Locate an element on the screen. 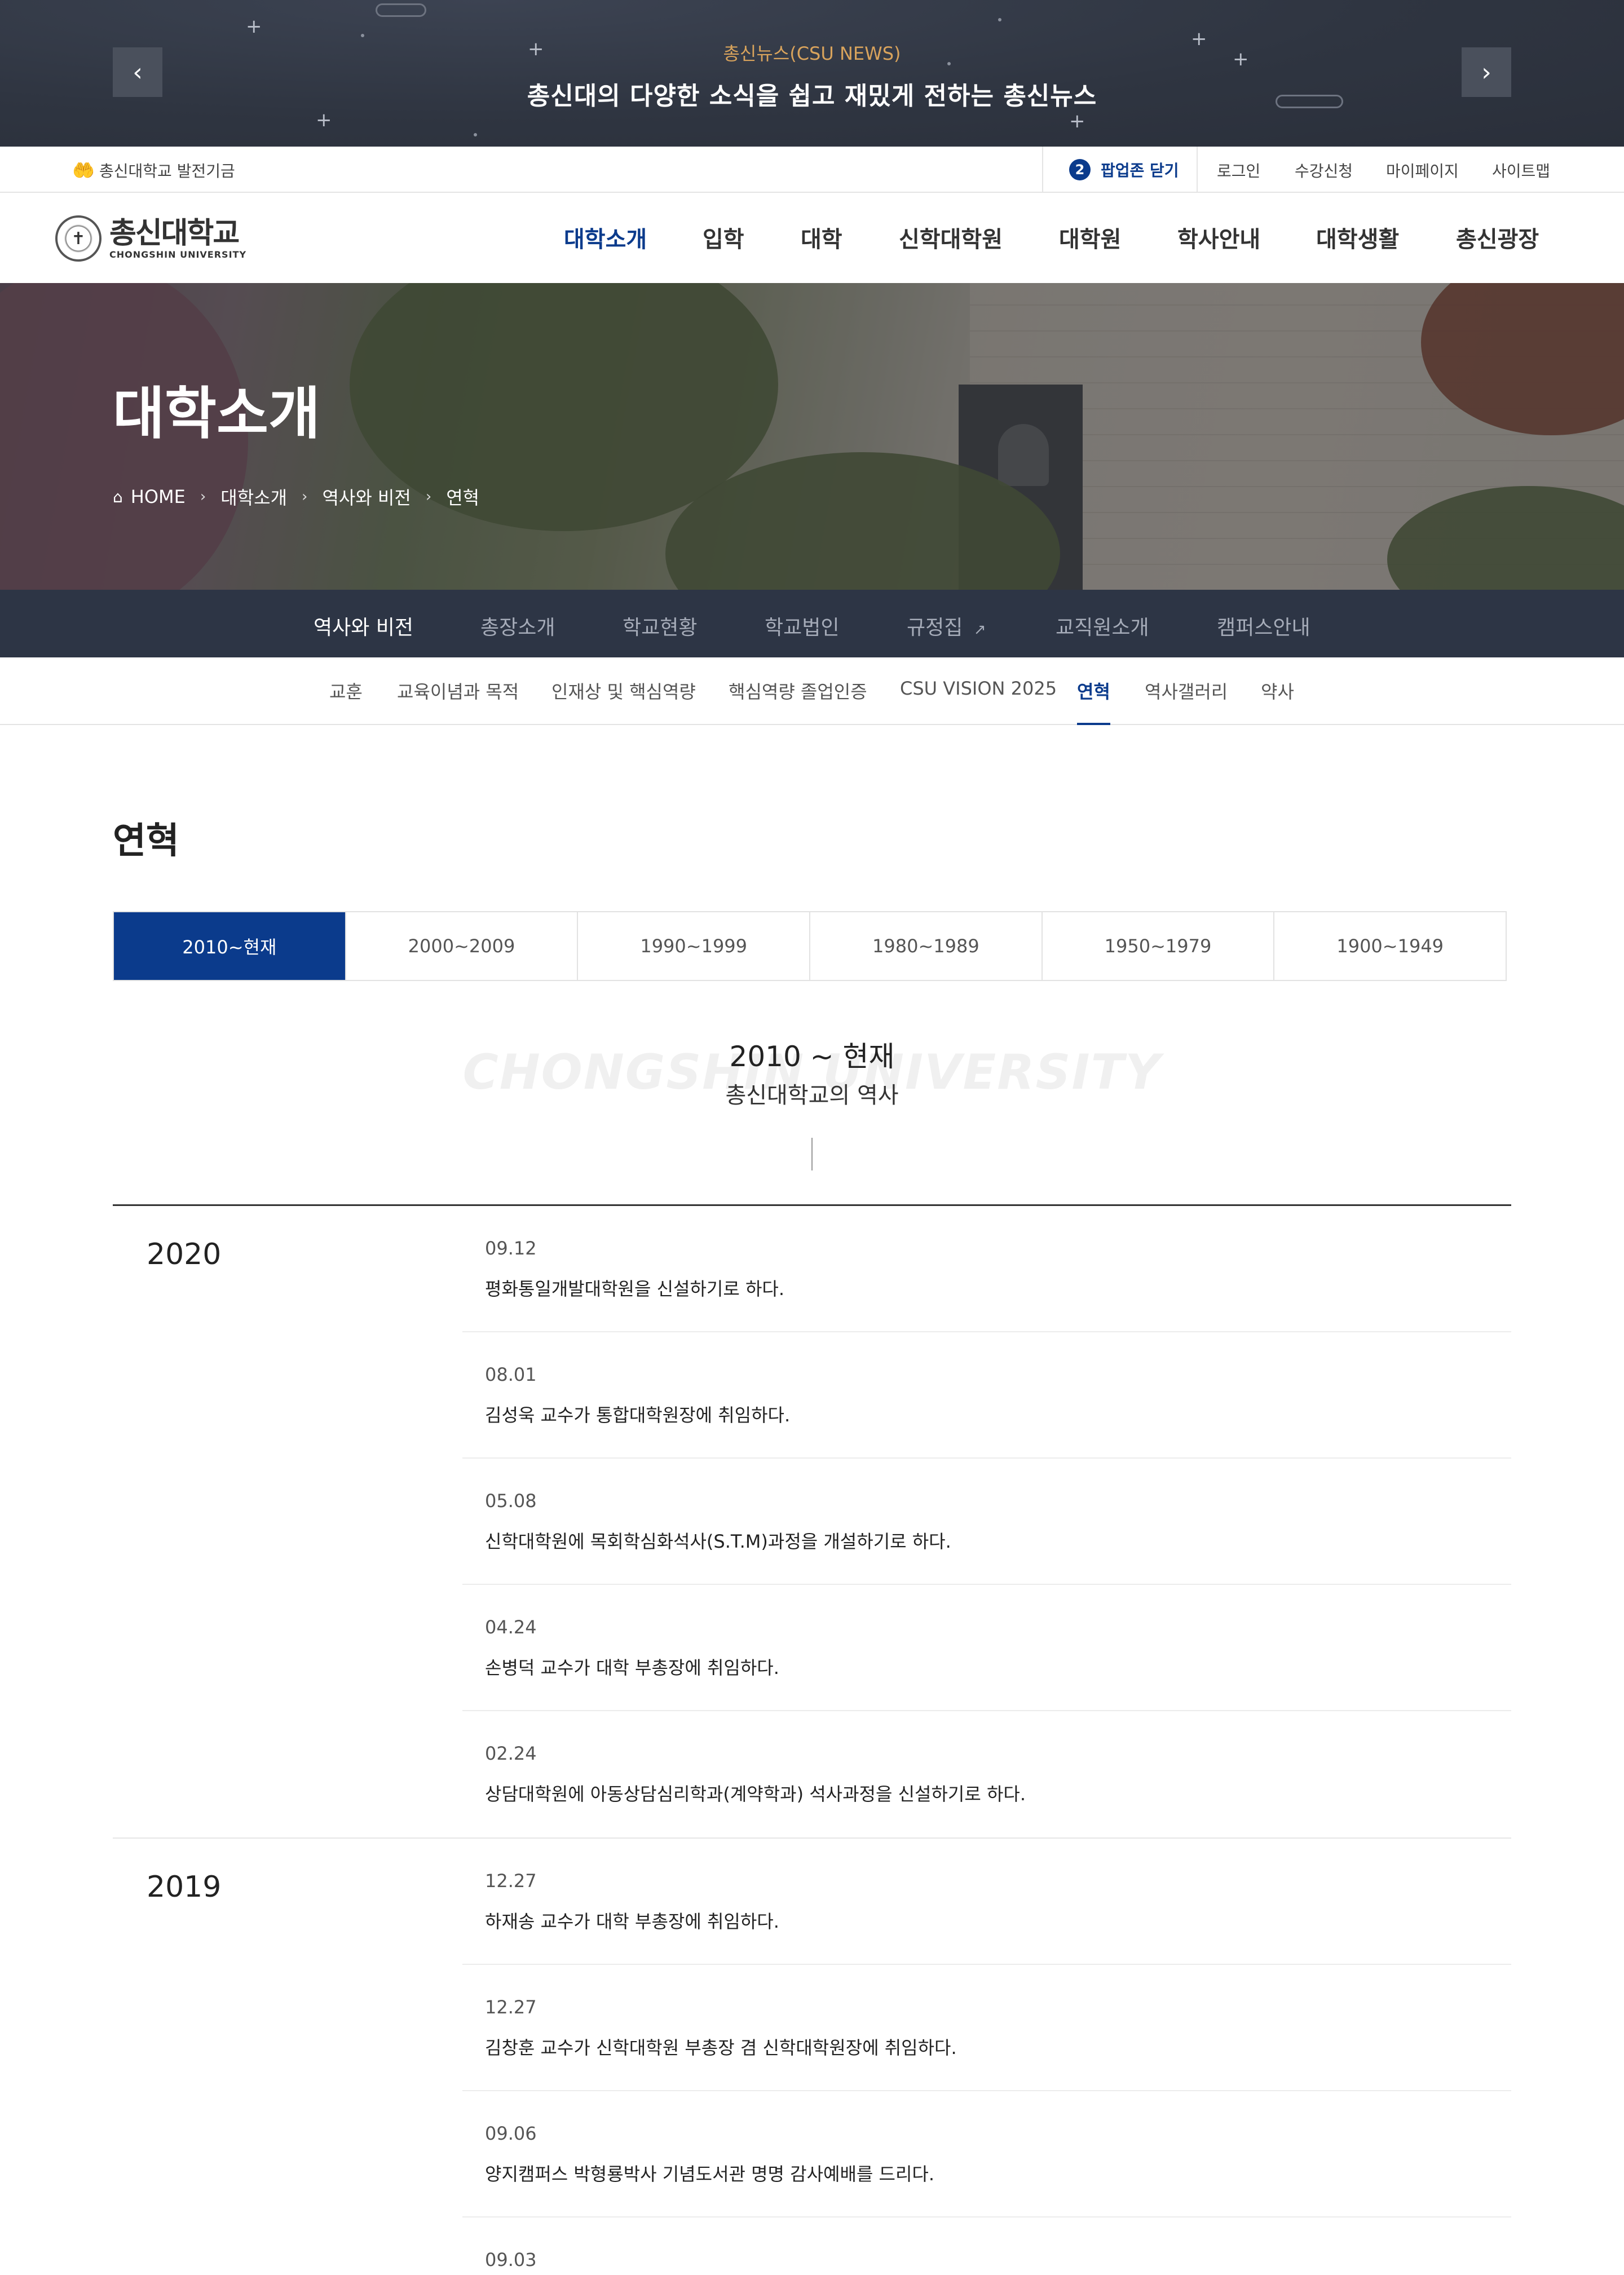 The width and height of the screenshot is (1624, 2275). tab-1950-1979: 1950~1979 is located at coordinates (1159, 946).